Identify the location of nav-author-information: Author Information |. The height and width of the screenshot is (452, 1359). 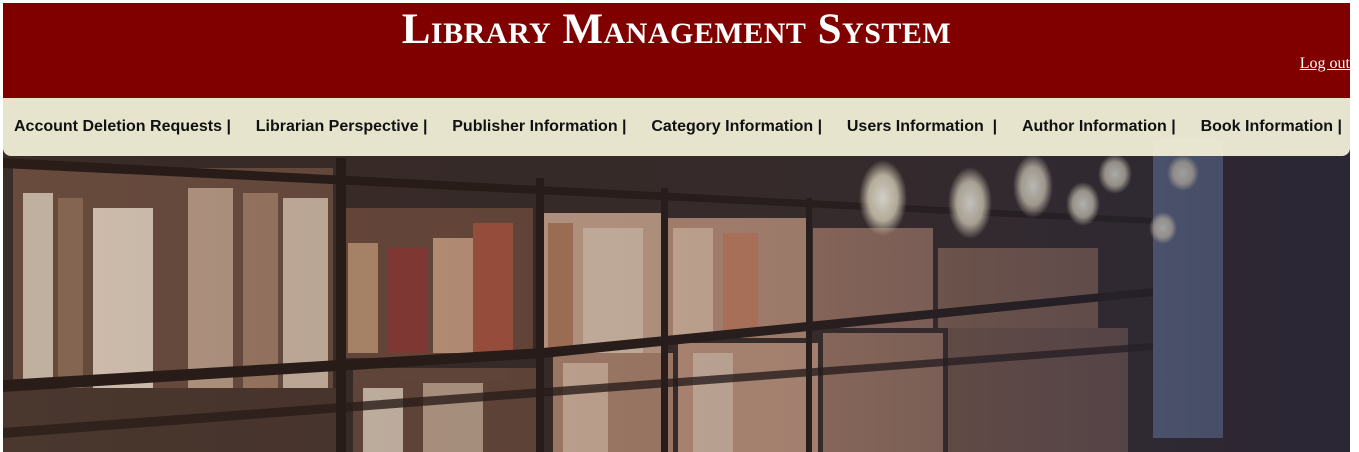
(1099, 127).